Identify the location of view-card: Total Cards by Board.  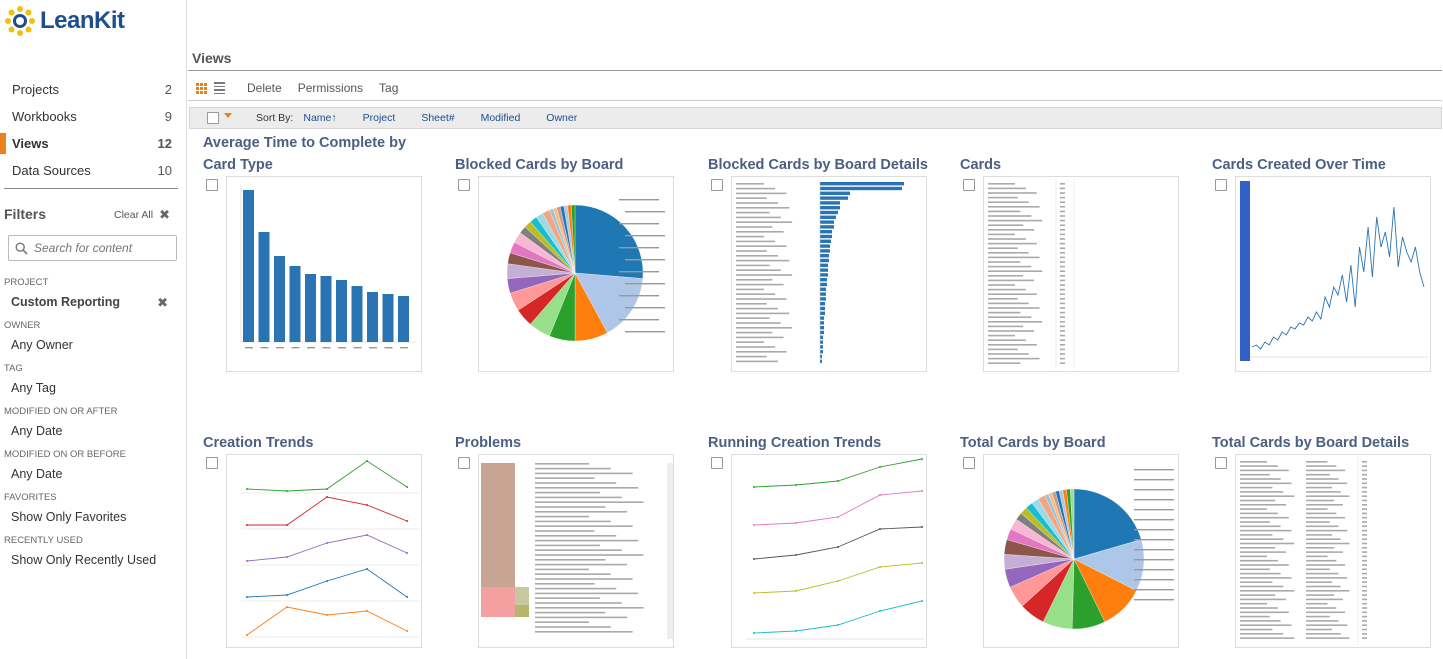
(1062, 540).